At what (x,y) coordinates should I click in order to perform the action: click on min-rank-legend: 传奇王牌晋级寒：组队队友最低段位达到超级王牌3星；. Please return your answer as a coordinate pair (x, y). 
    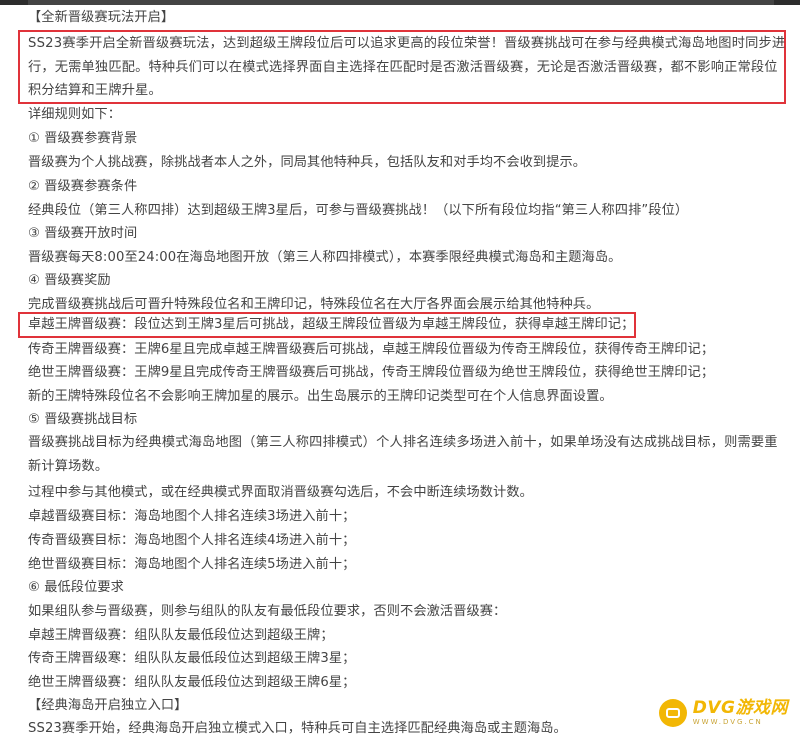
    Looking at the image, I should click on (192, 658).